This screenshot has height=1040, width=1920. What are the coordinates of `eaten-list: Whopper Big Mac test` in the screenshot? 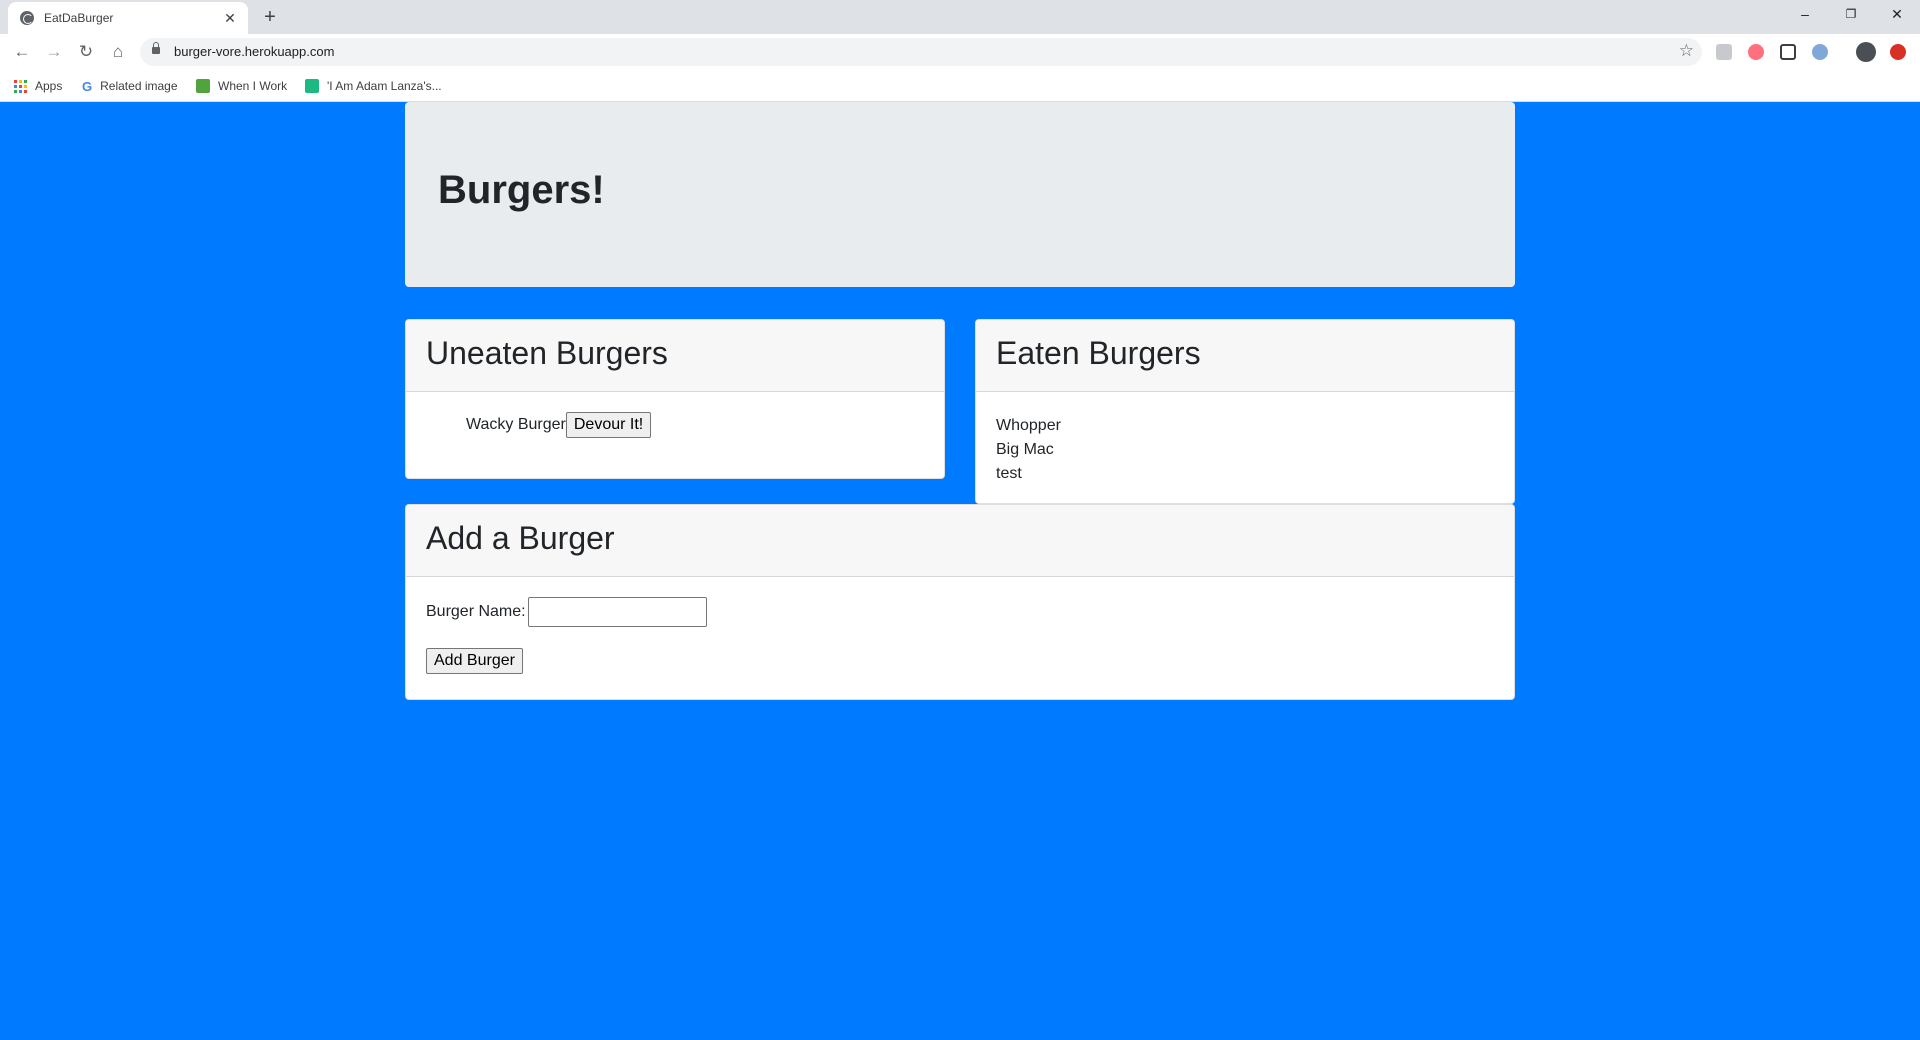 It's located at (1028, 450).